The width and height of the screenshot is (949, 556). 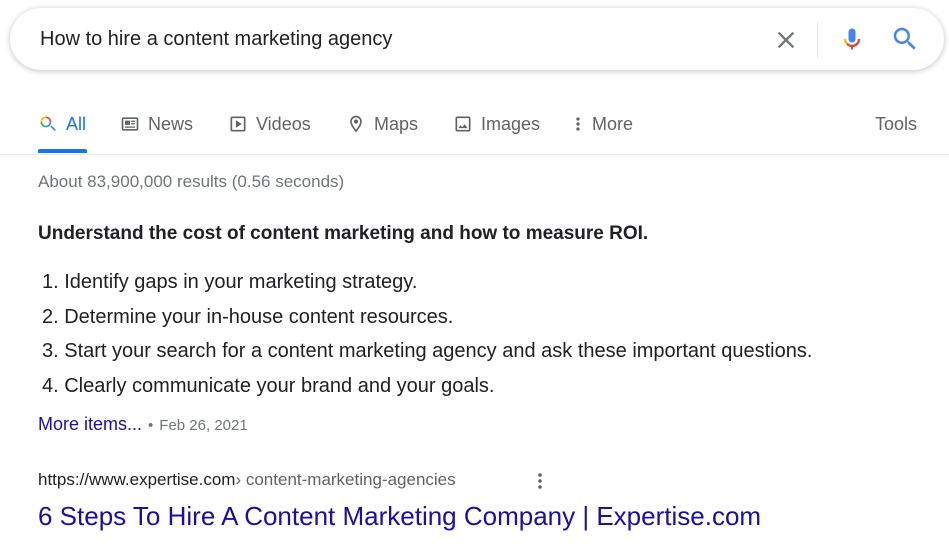 What do you see at coordinates (216, 39) in the screenshot?
I see `search-input: How to hire a content marketing agency` at bounding box center [216, 39].